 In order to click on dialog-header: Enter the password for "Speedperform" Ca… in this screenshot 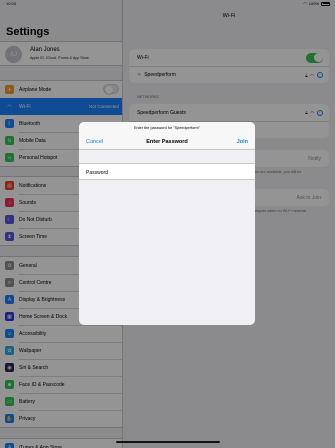, I will do `click(167, 136)`.